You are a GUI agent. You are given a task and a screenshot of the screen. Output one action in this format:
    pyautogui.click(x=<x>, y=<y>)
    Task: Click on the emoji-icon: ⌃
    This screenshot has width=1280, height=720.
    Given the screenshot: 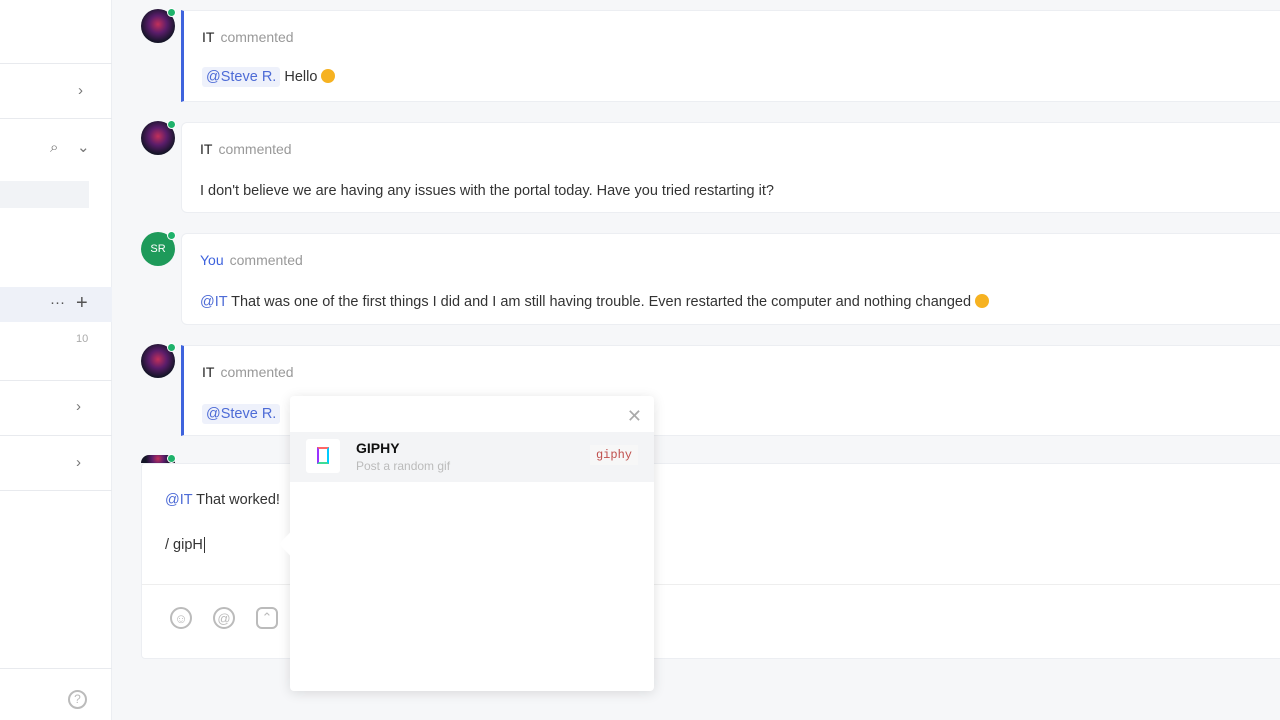 What is the action you would take?
    pyautogui.click(x=267, y=618)
    